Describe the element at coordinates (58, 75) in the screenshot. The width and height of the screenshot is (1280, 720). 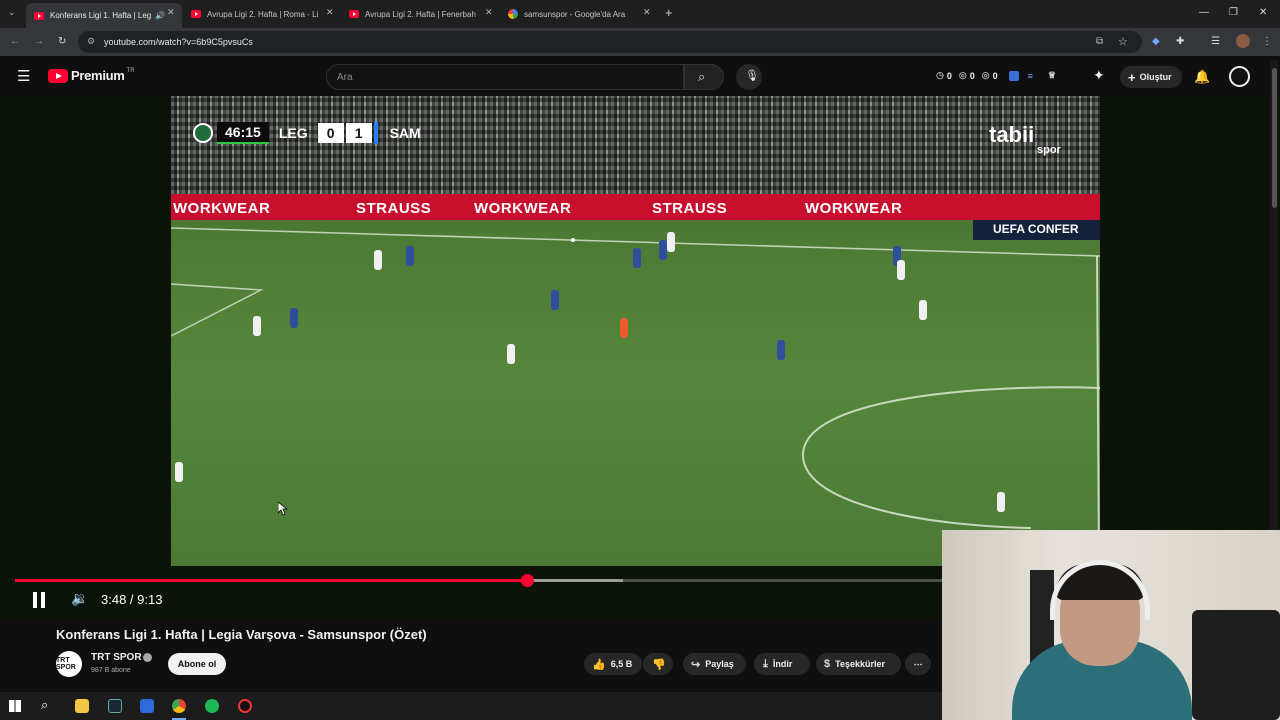
I see `youtube-logo-icon` at that location.